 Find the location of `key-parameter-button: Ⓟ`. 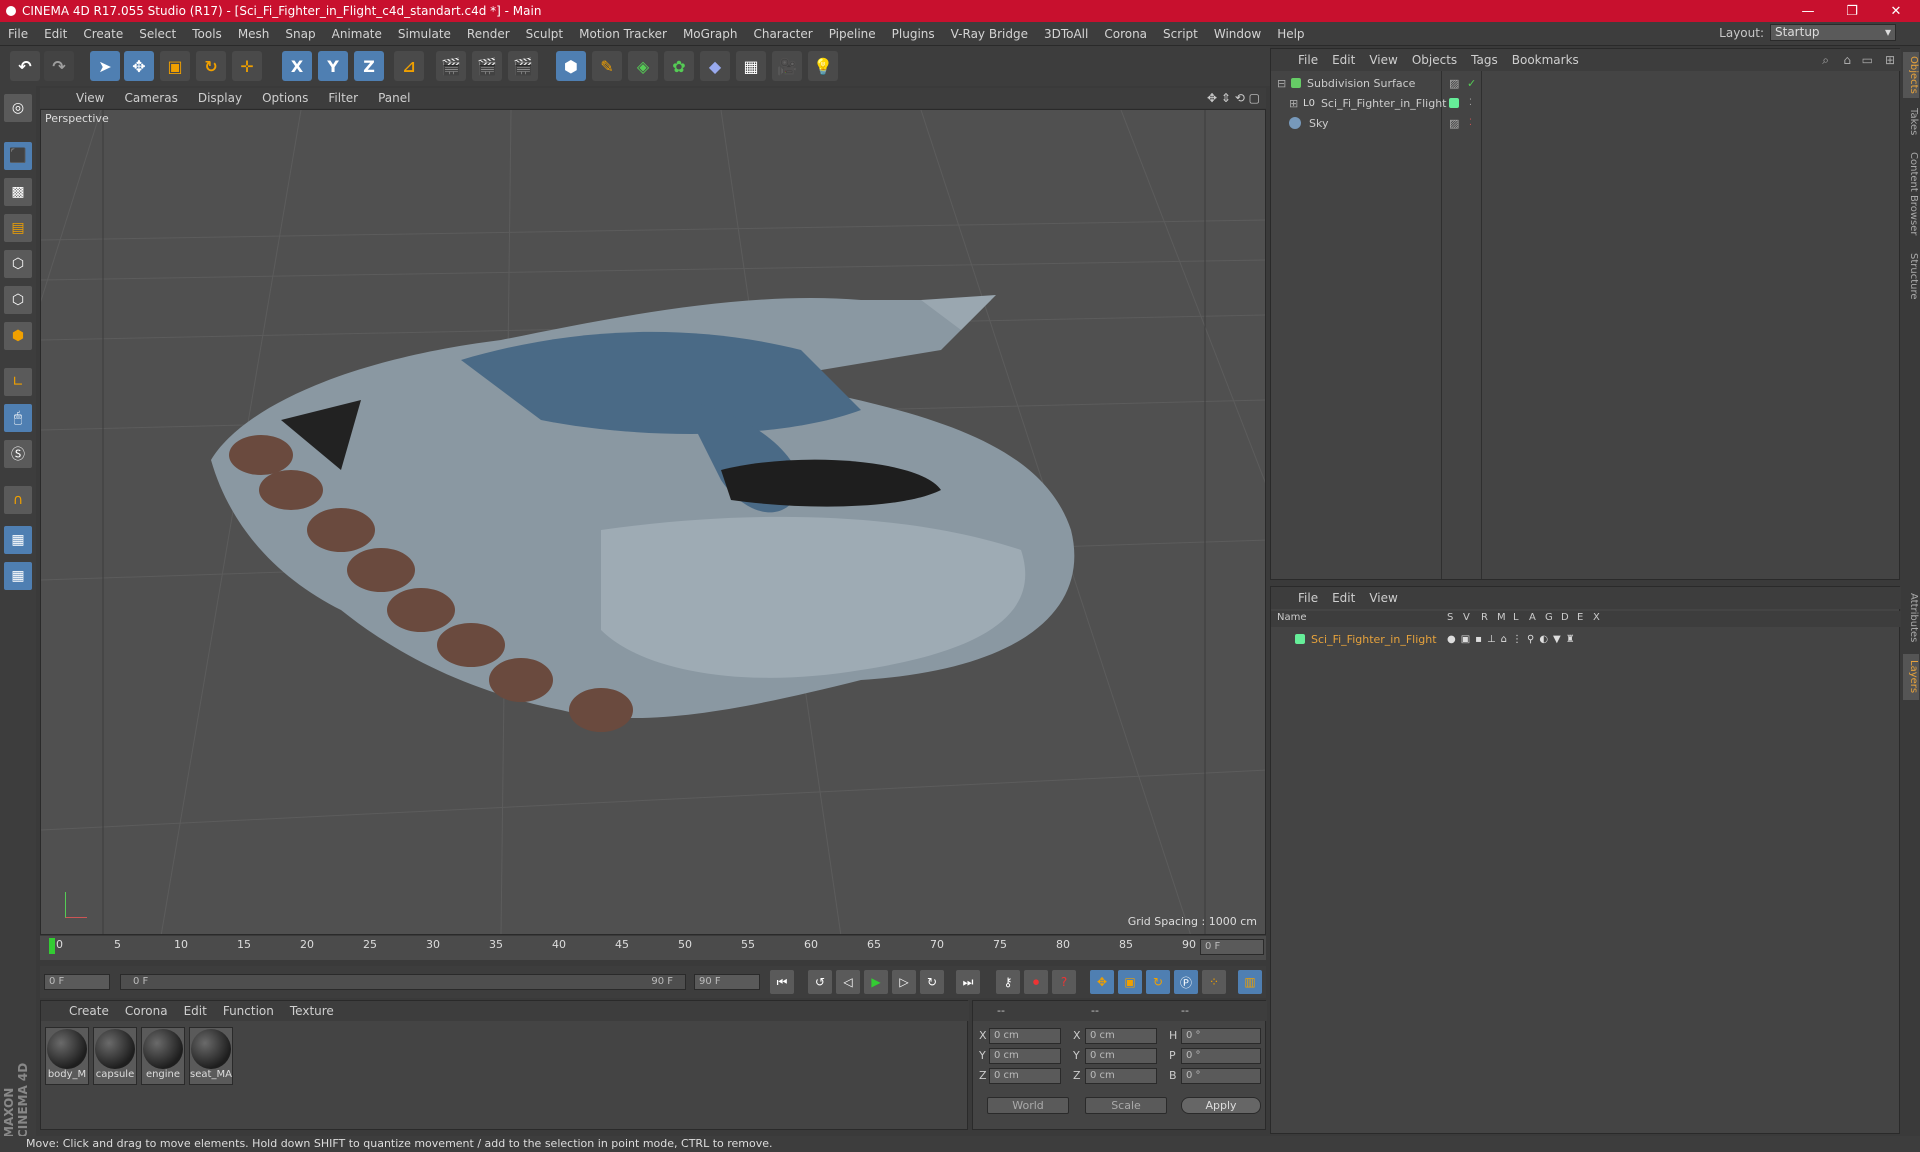

key-parameter-button: Ⓟ is located at coordinates (1186, 982).